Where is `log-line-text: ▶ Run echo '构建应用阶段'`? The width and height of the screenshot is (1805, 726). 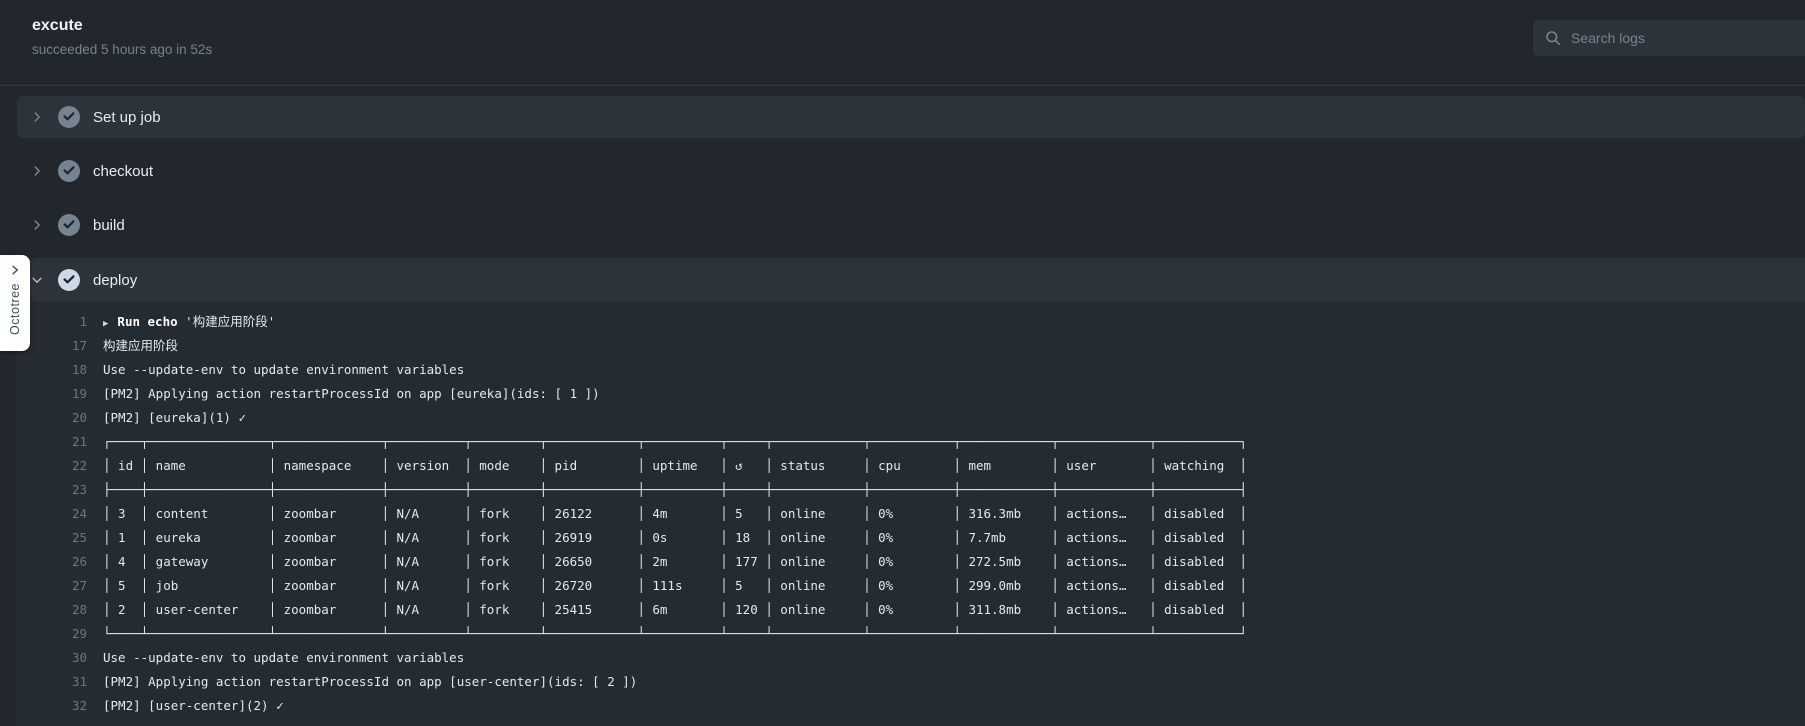 log-line-text: ▶ Run echo '构建应用阶段' is located at coordinates (189, 321).